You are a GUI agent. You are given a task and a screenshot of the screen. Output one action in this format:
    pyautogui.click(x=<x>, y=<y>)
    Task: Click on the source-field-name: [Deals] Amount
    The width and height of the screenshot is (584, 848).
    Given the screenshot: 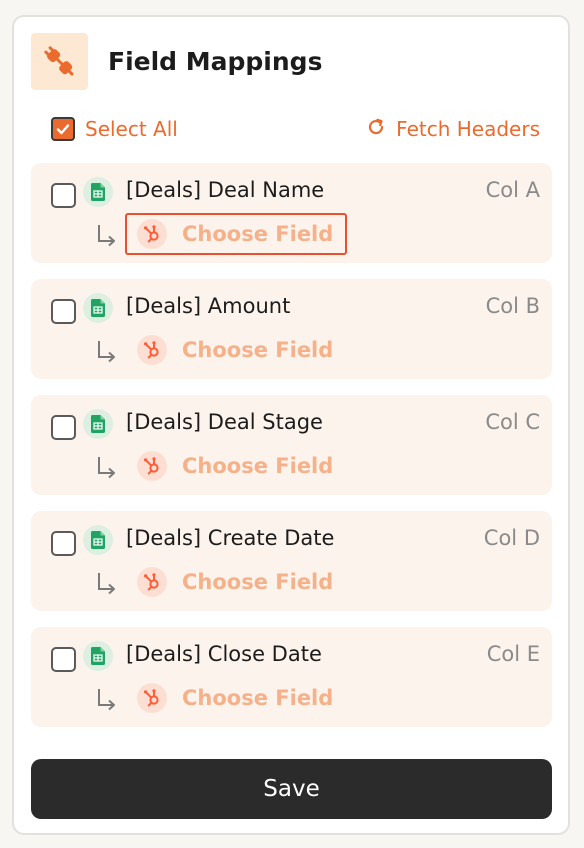 What is the action you would take?
    pyautogui.click(x=208, y=306)
    